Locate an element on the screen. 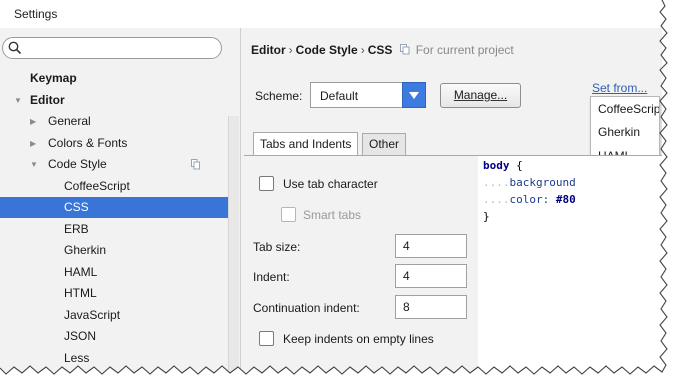 Image resolution: width=675 pixels, height=384 pixels. code-property: color: is located at coordinates (532, 199).